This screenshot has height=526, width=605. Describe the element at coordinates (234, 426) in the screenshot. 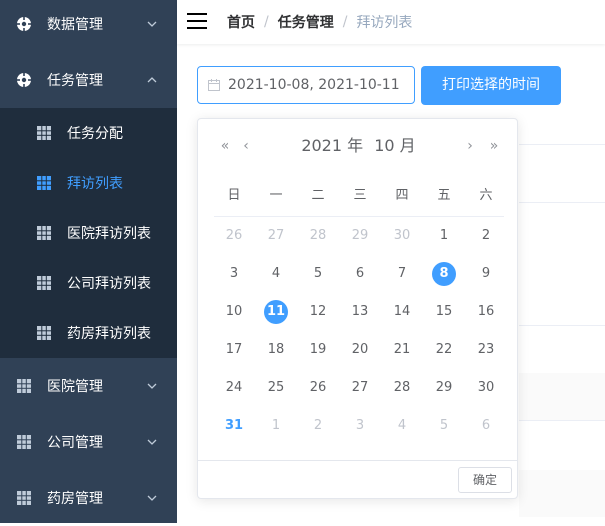

I see `day-cell: 31` at that location.